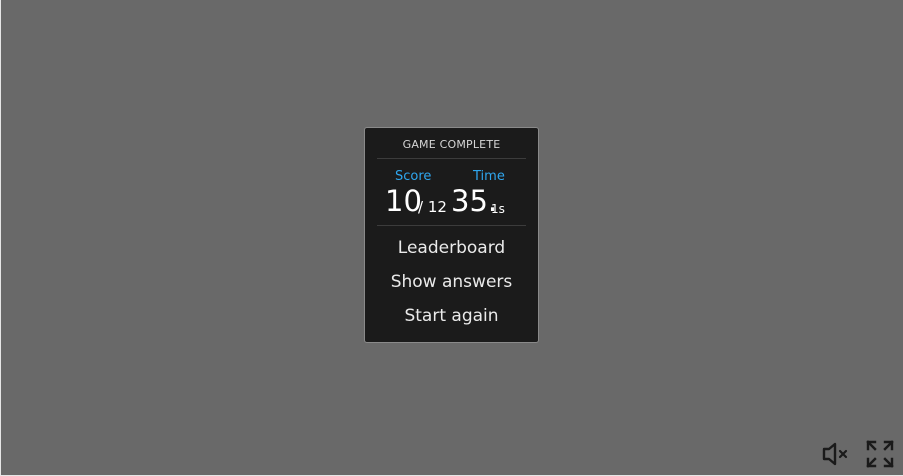 The width and height of the screenshot is (903, 476). I want to click on speaker-muted-icon, so click(835, 454).